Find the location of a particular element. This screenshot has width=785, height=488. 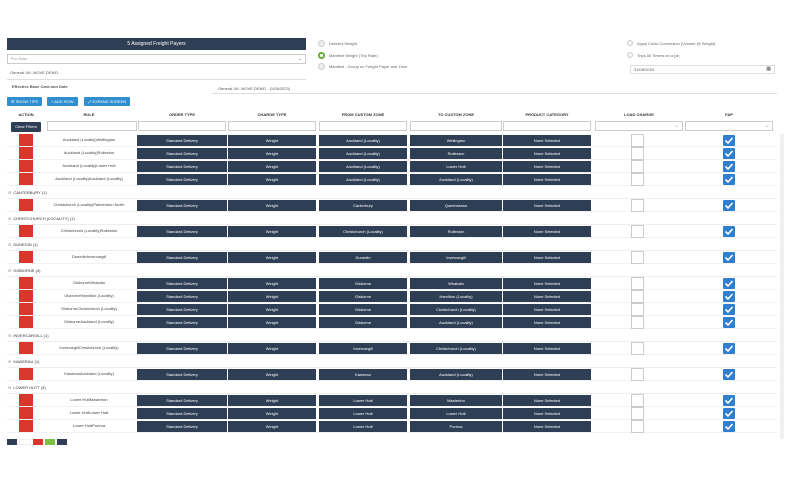

to-zone-cell: Hamilton (Locality) is located at coordinates (456, 296).